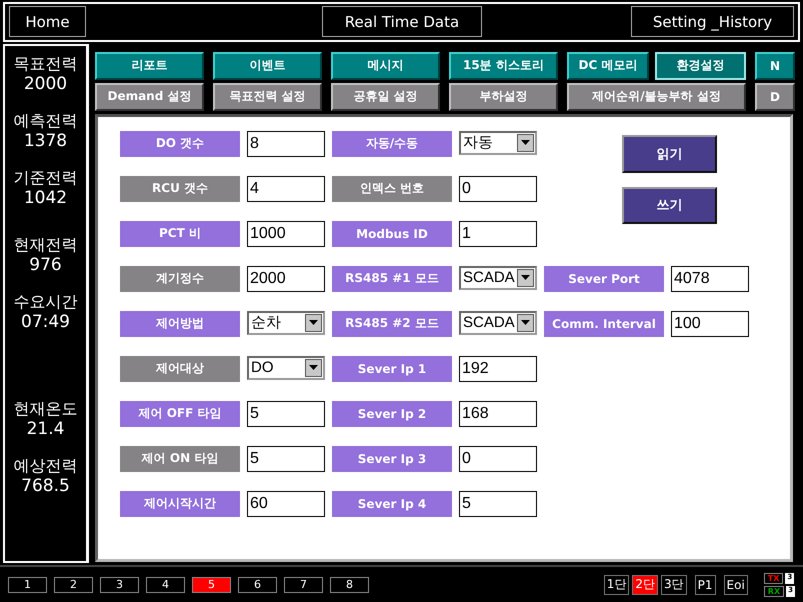  I want to click on metric-label: 기준전력, so click(46, 178).